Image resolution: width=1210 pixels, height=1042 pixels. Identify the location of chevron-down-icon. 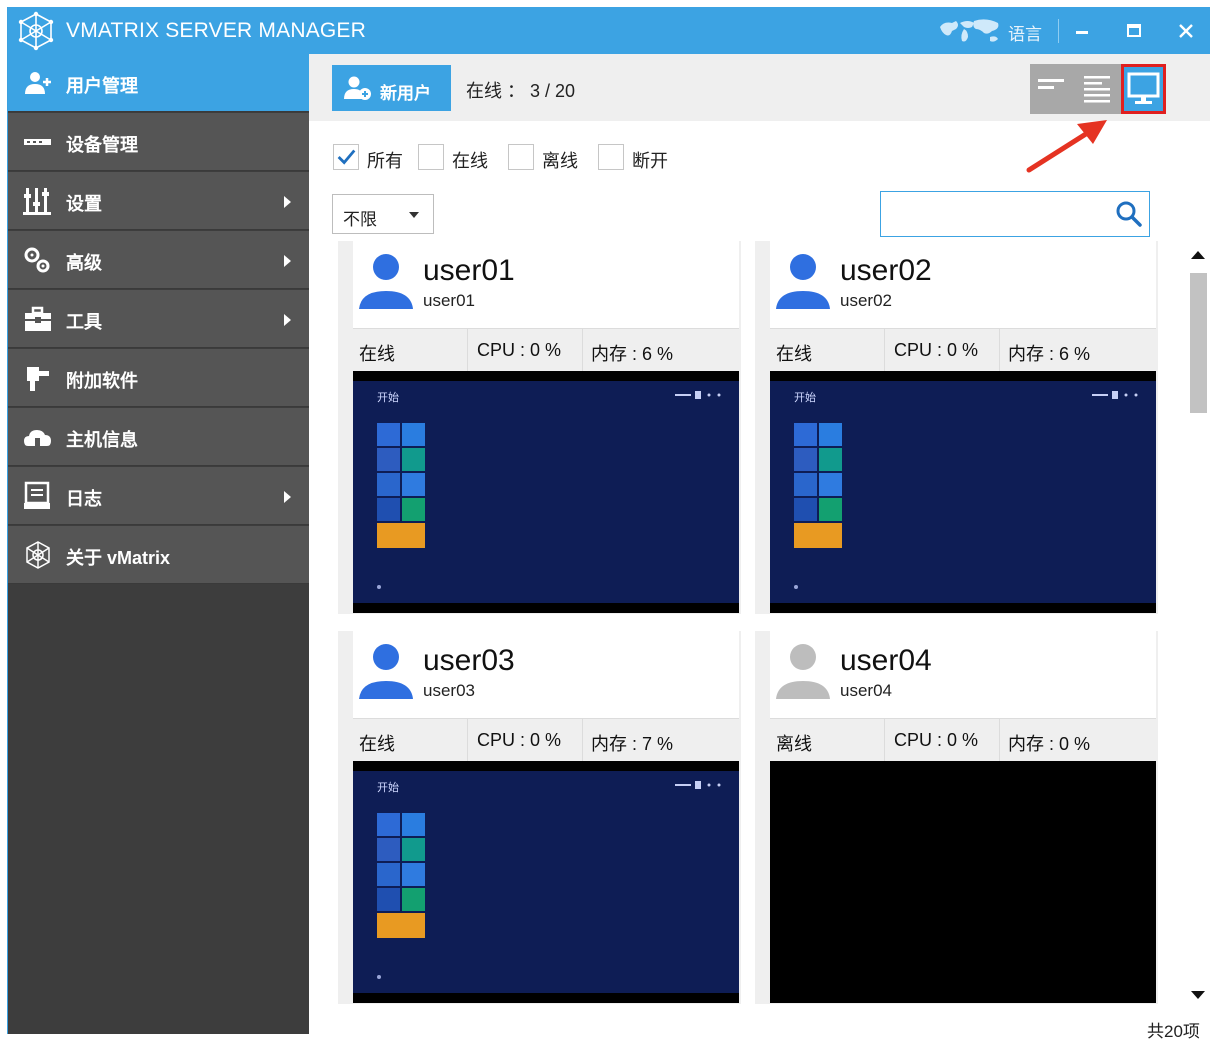
(414, 215).